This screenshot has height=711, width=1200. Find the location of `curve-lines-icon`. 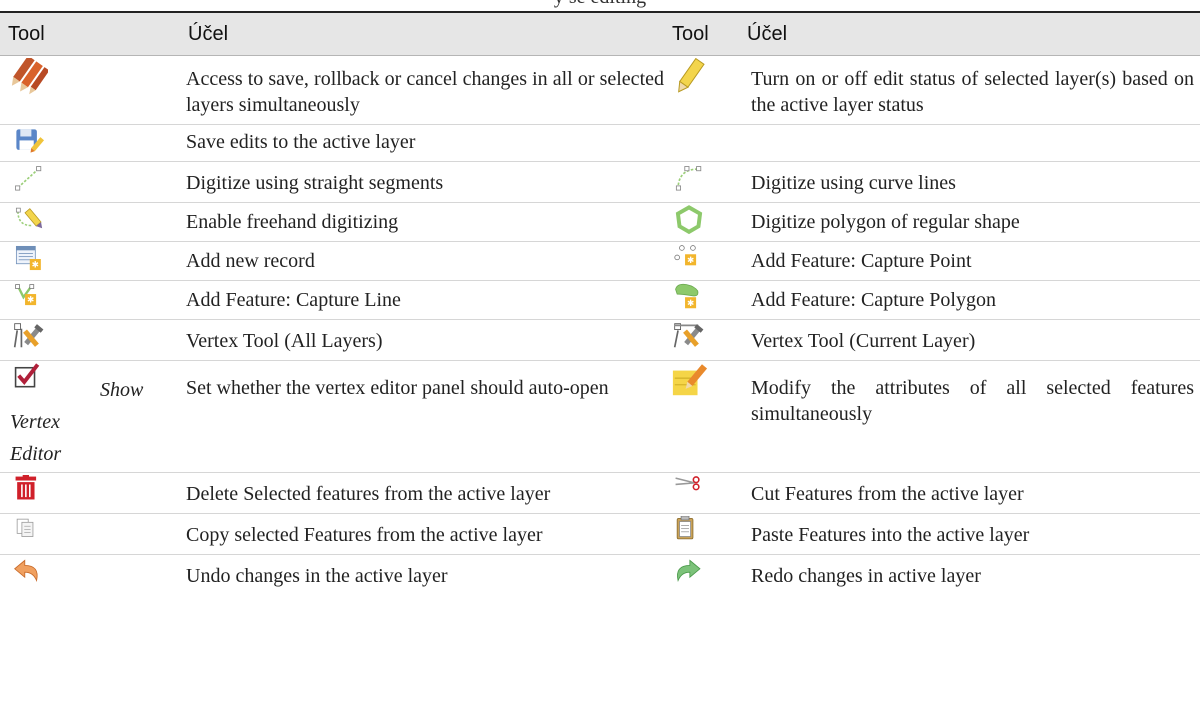

curve-lines-icon is located at coordinates (688, 178).